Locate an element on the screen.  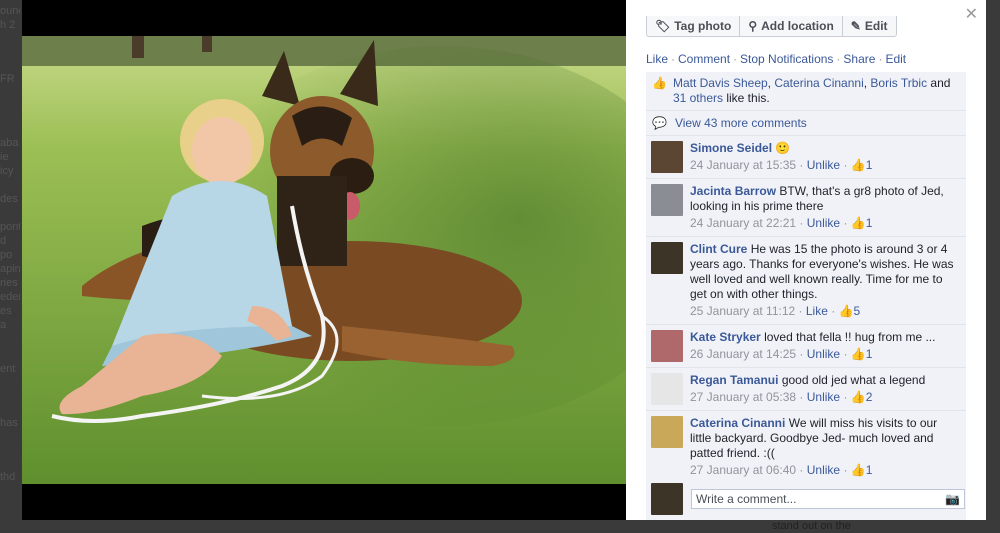
comment-meta: 24 January at 22:21 · Unlike · 👍1 is located at coordinates (781, 223).